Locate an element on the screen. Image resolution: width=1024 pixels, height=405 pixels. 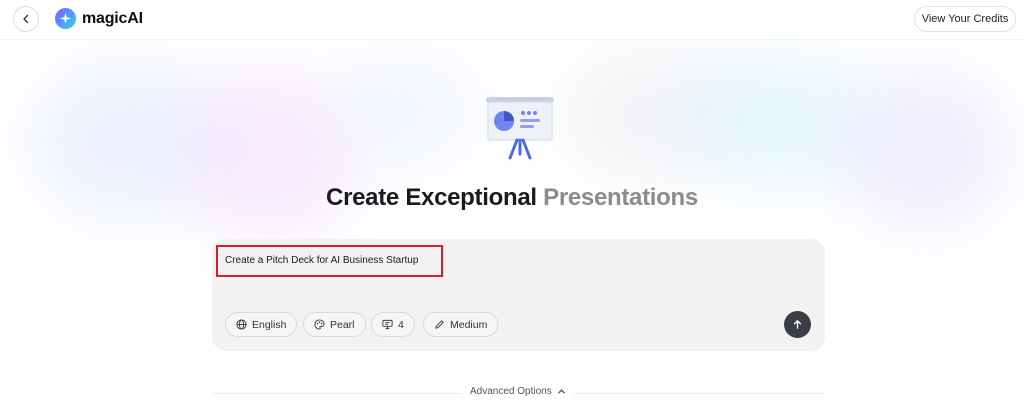
page-title: Create Exceptional Presentations is located at coordinates (512, 198).